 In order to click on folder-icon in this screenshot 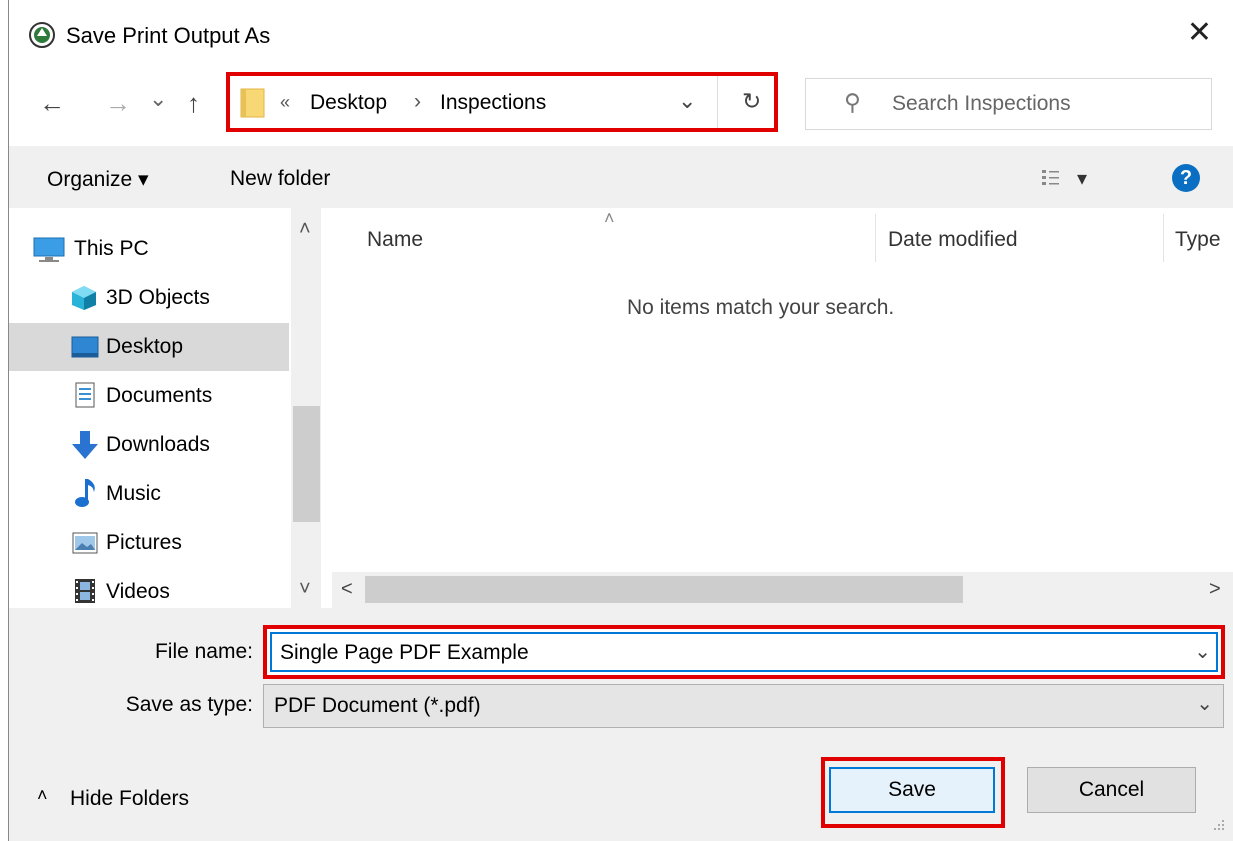, I will do `click(252, 103)`.